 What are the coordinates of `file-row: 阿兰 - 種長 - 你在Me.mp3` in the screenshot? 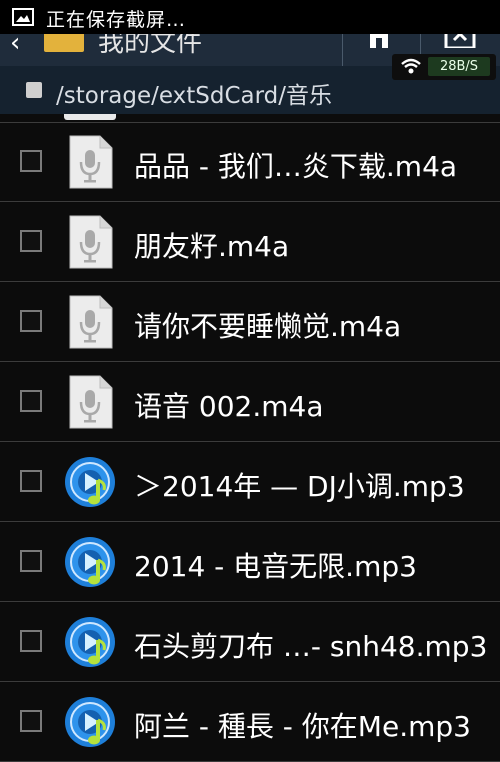 It's located at (250, 722).